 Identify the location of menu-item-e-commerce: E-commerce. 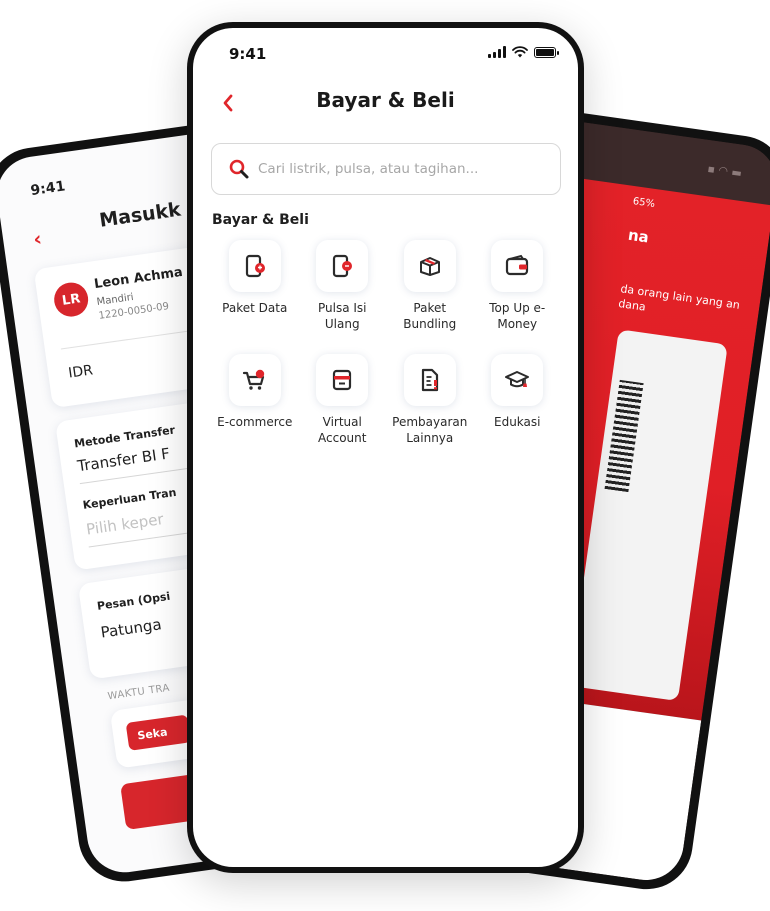
(255, 400).